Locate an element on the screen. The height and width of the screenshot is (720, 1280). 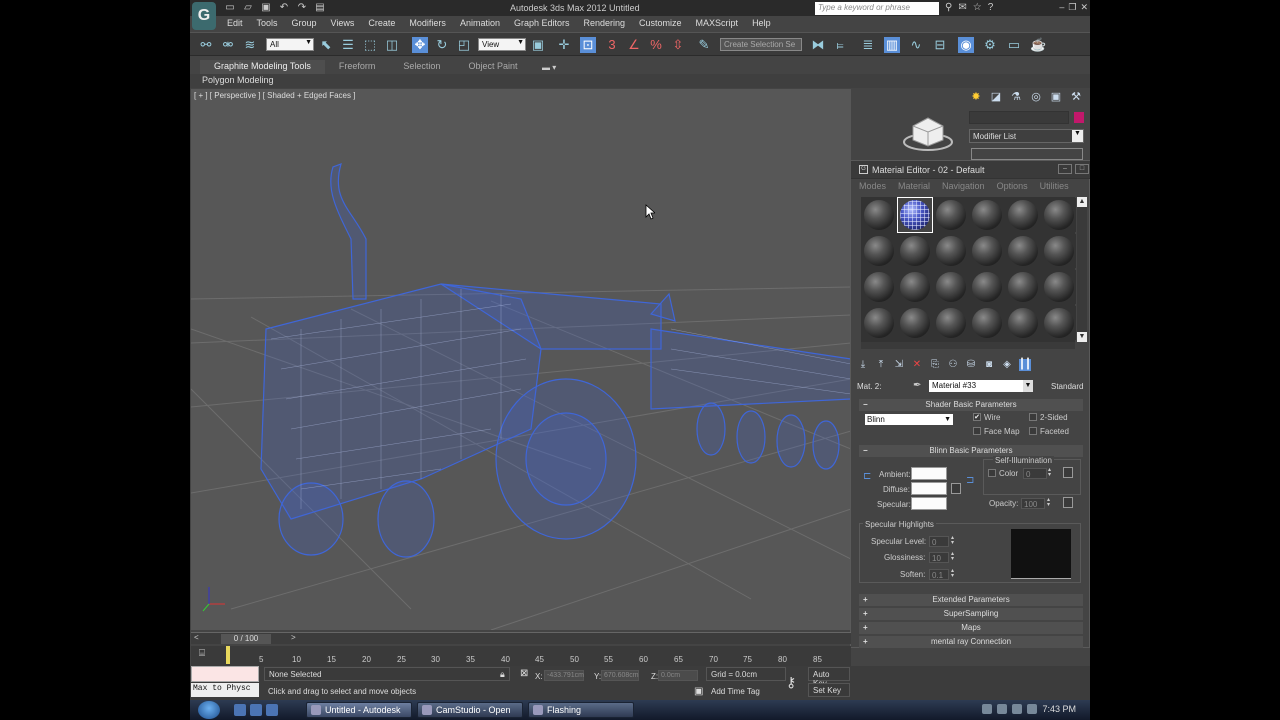
menu-help: Help is located at coordinates (761, 24).